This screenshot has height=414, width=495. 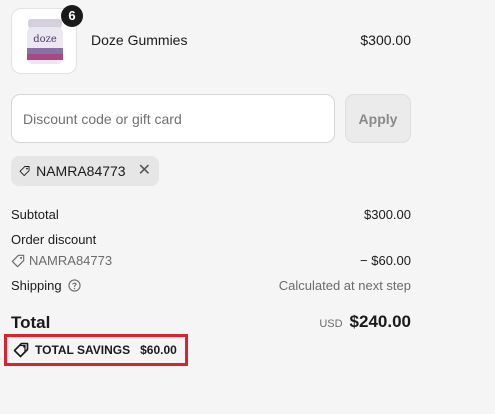 I want to click on product-jar-image: doze, so click(x=45, y=41).